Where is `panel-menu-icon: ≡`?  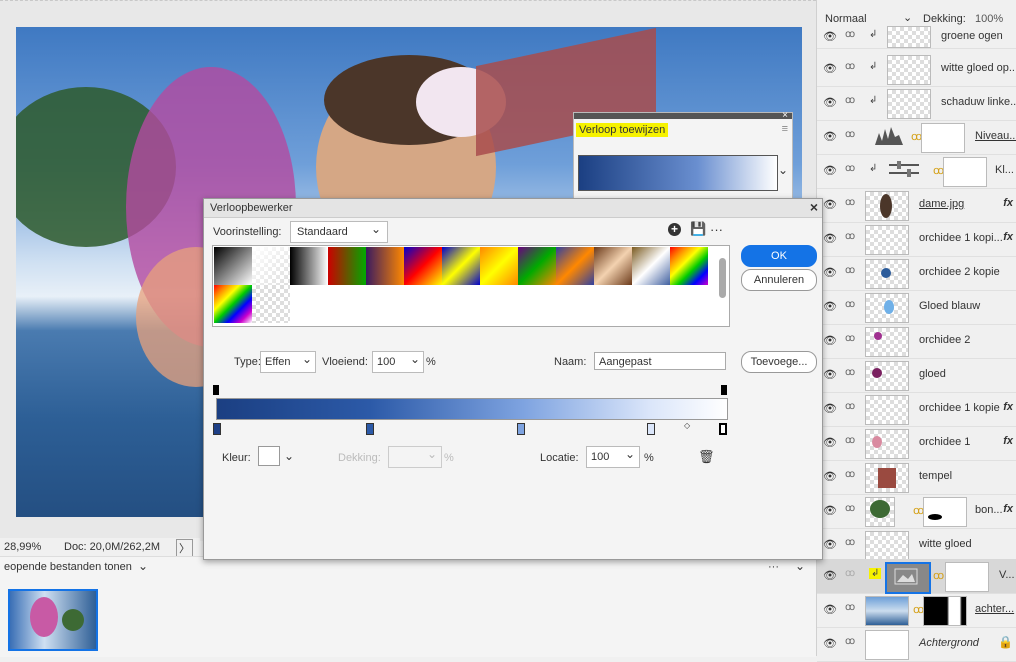
panel-menu-icon: ≡ is located at coordinates (785, 129).